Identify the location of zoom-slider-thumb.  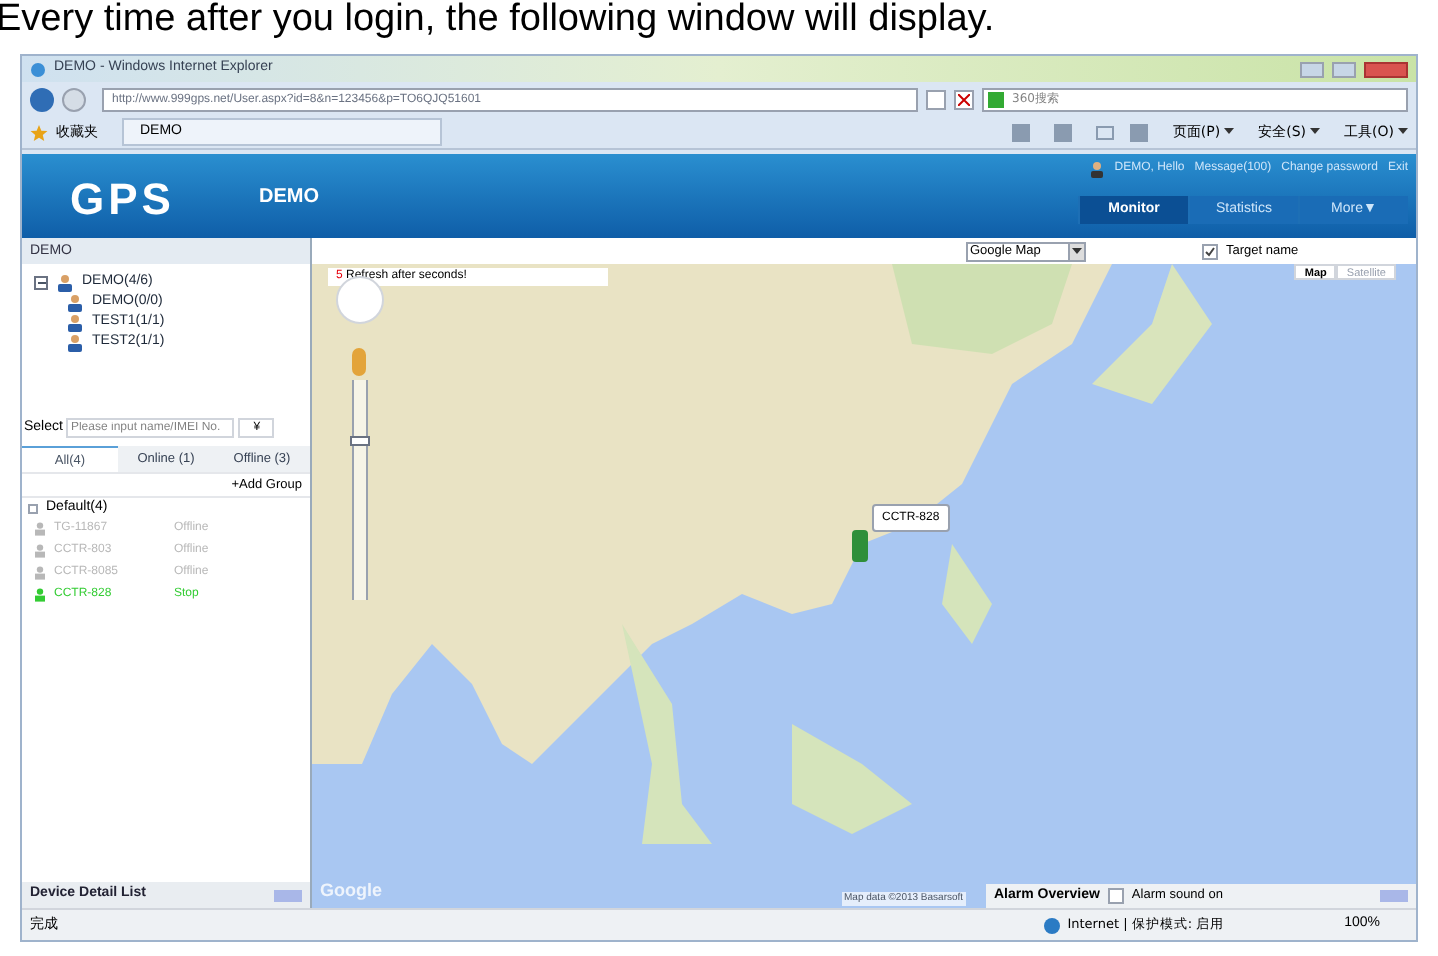
(360, 440).